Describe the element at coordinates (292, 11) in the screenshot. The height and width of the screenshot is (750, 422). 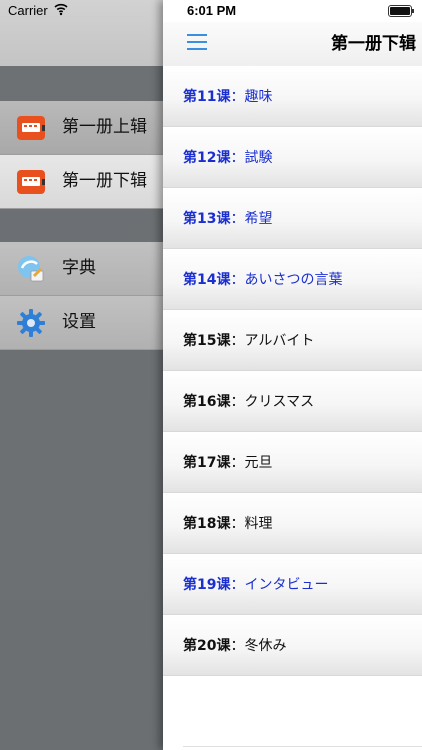
I see `status-bar: 6:01 PM` at that location.